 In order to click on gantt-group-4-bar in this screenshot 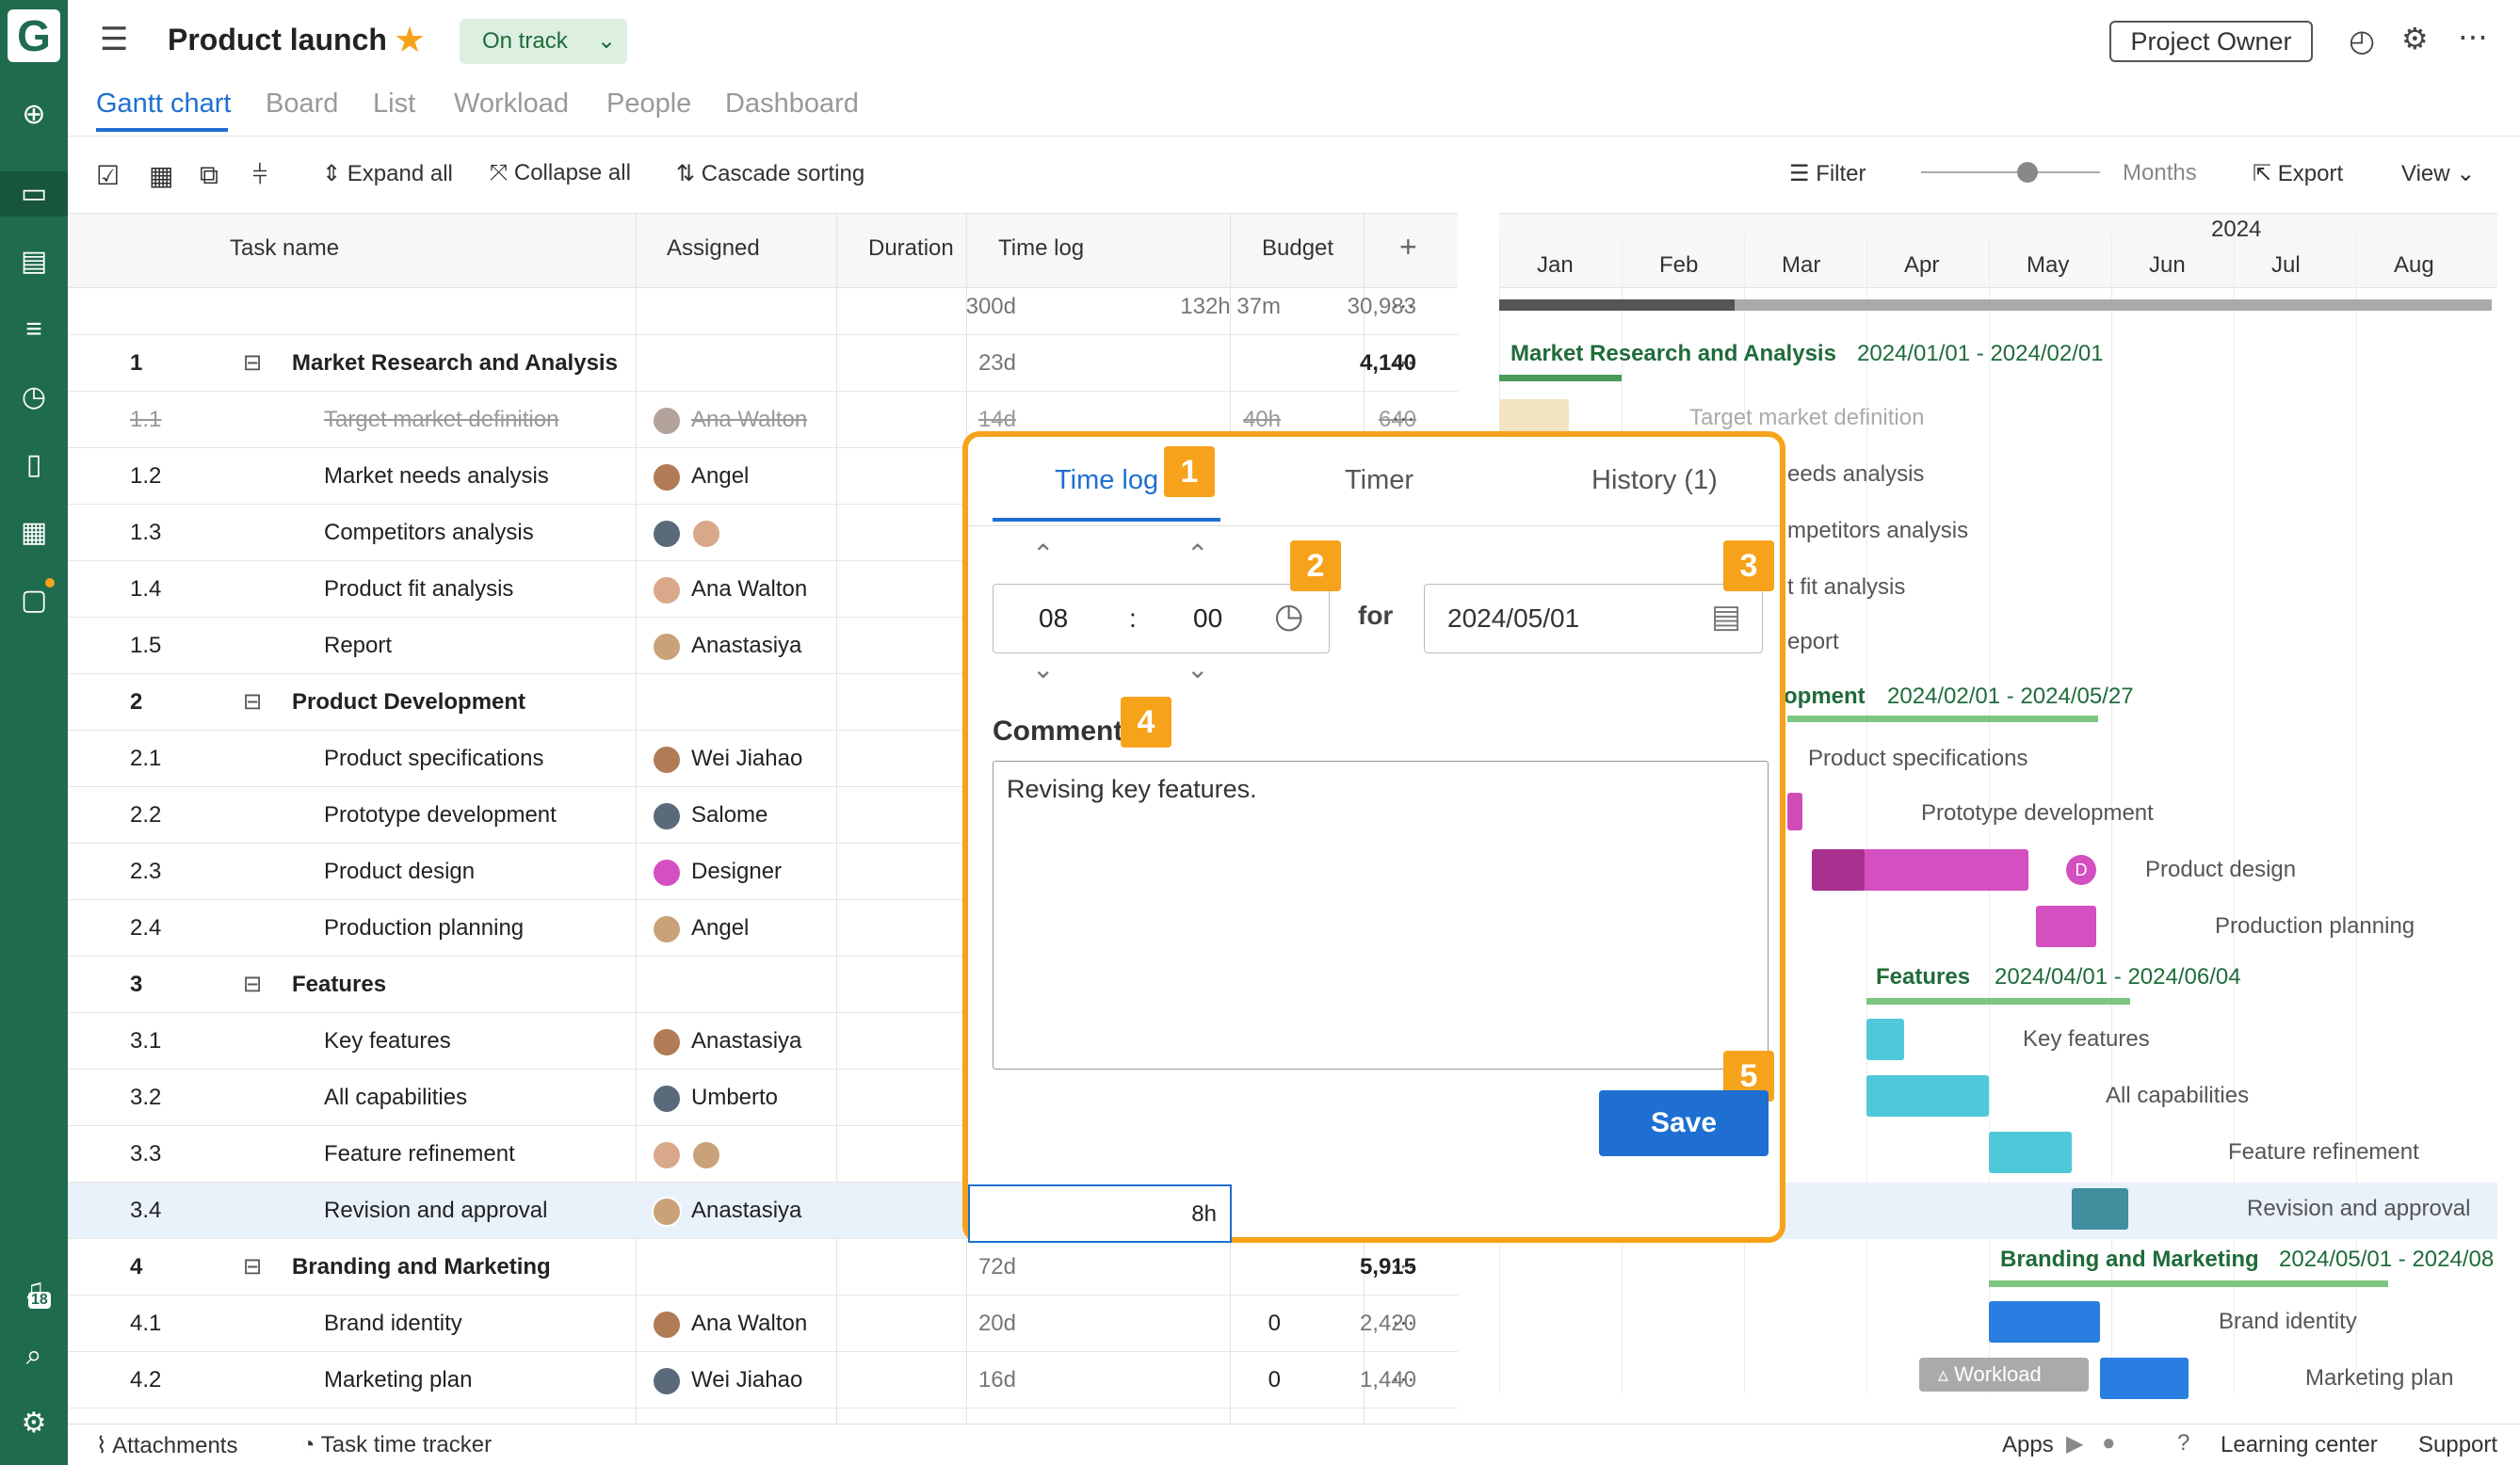, I will do `click(2188, 1283)`.